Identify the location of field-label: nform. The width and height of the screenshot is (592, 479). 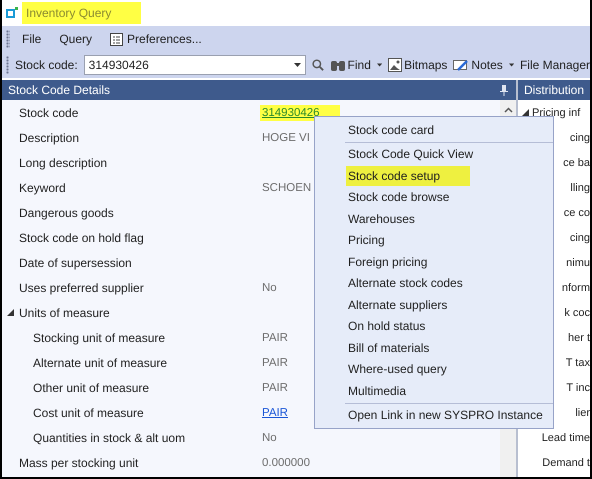
(576, 288).